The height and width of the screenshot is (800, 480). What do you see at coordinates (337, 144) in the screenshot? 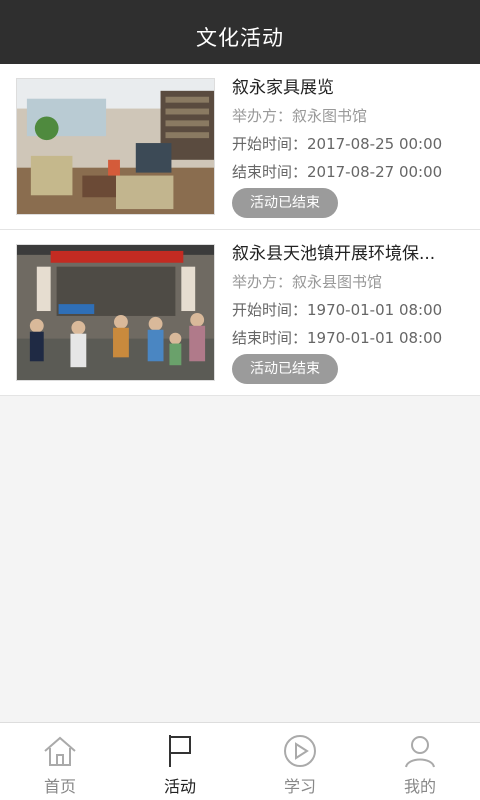
I see `activity-start-time: 开始时间：2017-08-25 00:00` at bounding box center [337, 144].